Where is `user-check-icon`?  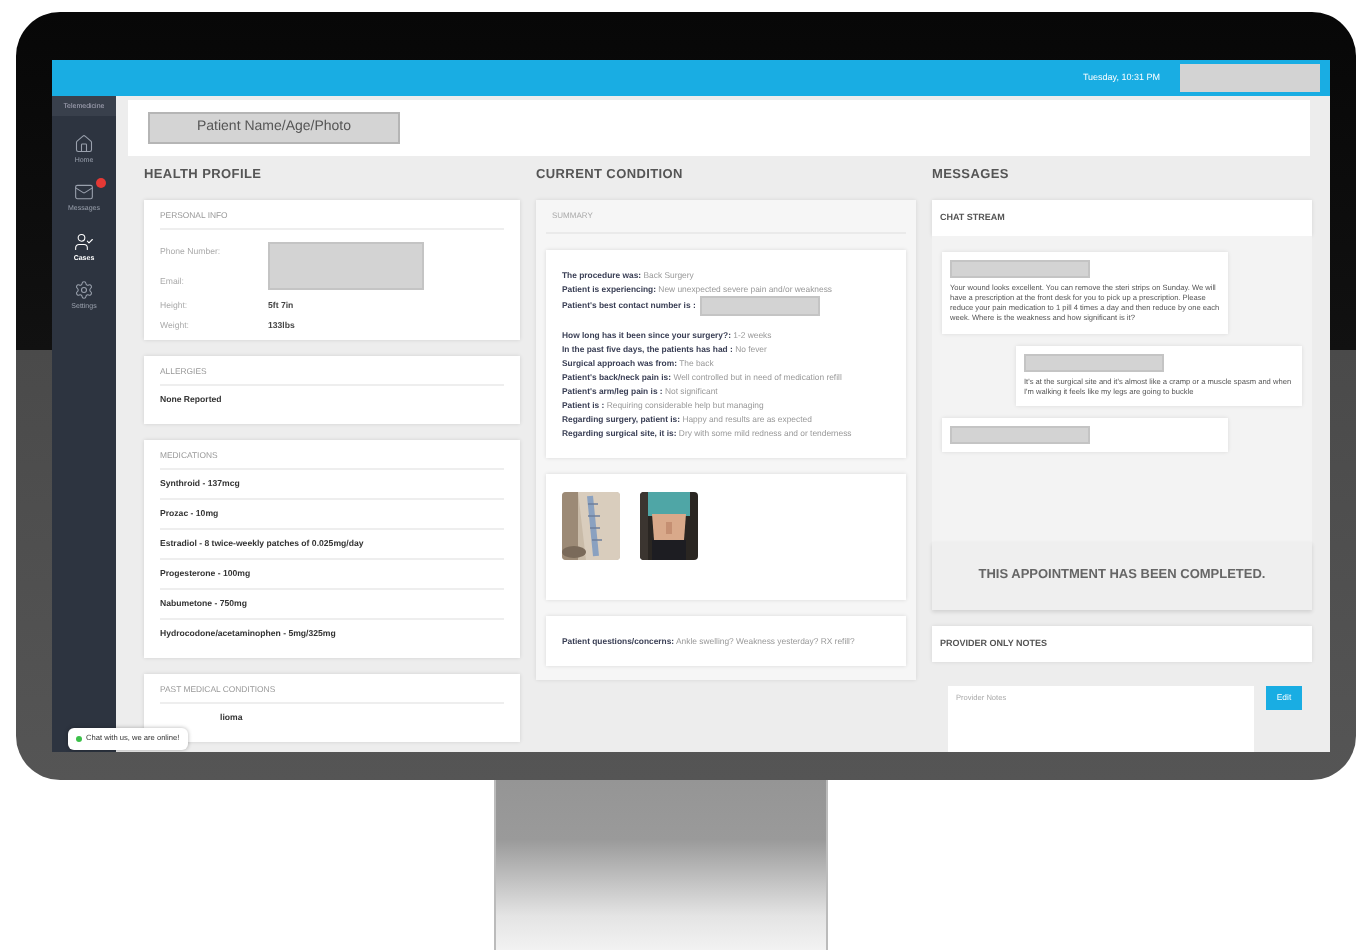 user-check-icon is located at coordinates (83, 241).